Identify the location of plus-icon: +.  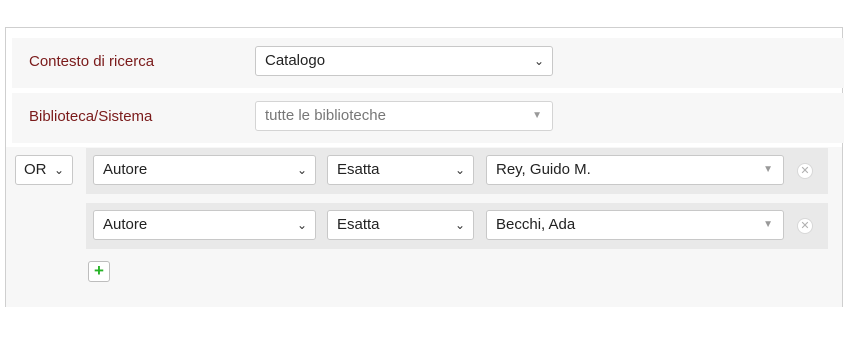
(99, 270).